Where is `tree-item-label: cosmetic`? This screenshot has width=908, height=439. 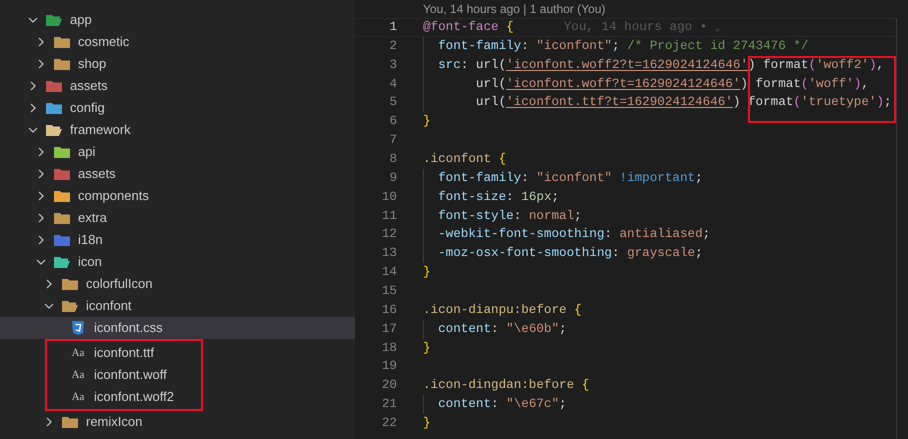 tree-item-label: cosmetic is located at coordinates (104, 42).